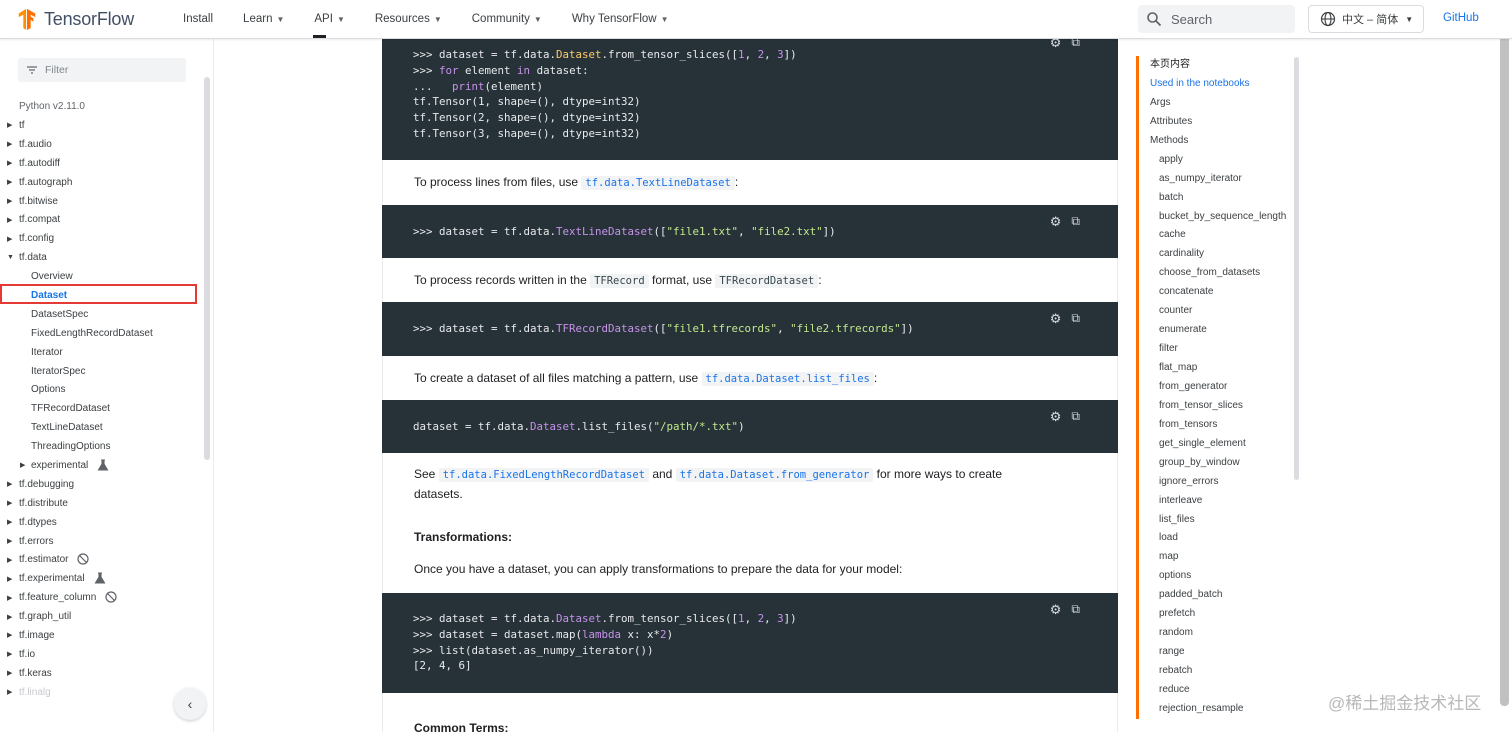 The height and width of the screenshot is (738, 1512). I want to click on toc-item-methods: Methods, so click(1219, 141).